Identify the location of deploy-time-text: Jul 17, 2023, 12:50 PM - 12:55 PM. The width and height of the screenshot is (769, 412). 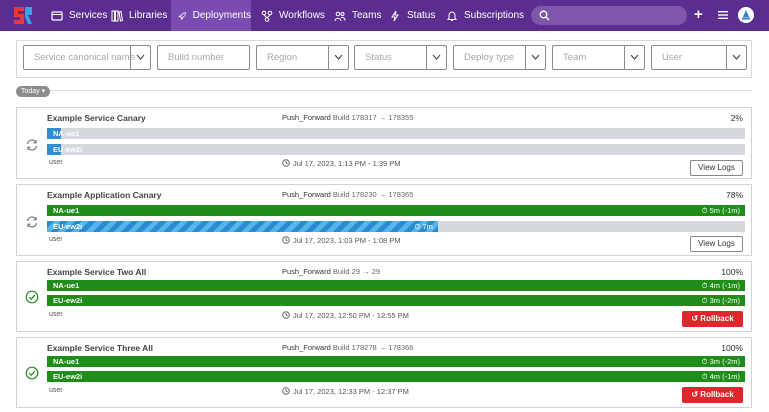
(351, 315).